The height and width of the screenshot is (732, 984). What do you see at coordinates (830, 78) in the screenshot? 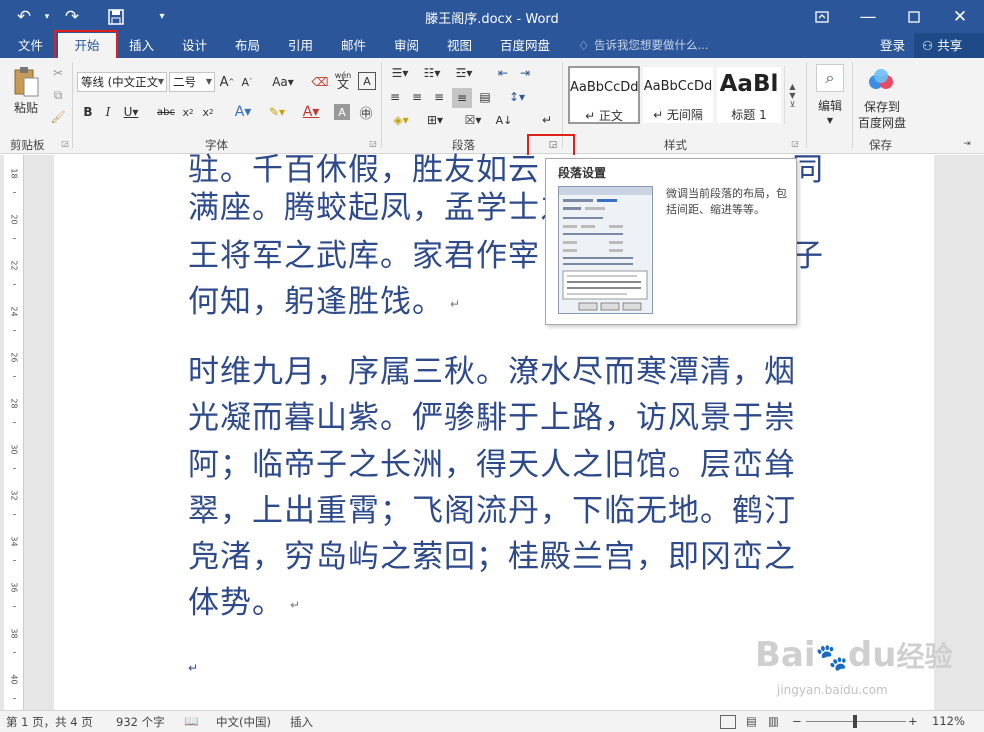
I see `search-icon: ⌕` at bounding box center [830, 78].